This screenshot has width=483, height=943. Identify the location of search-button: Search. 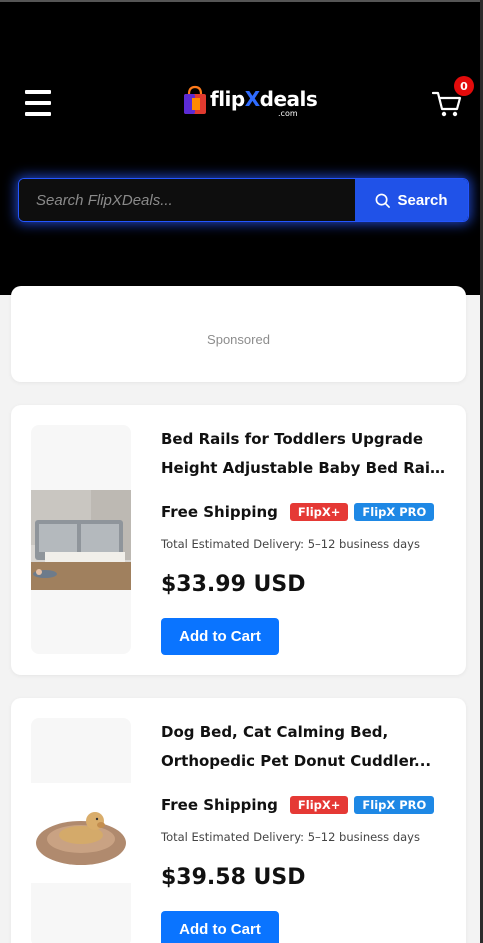
(411, 200).